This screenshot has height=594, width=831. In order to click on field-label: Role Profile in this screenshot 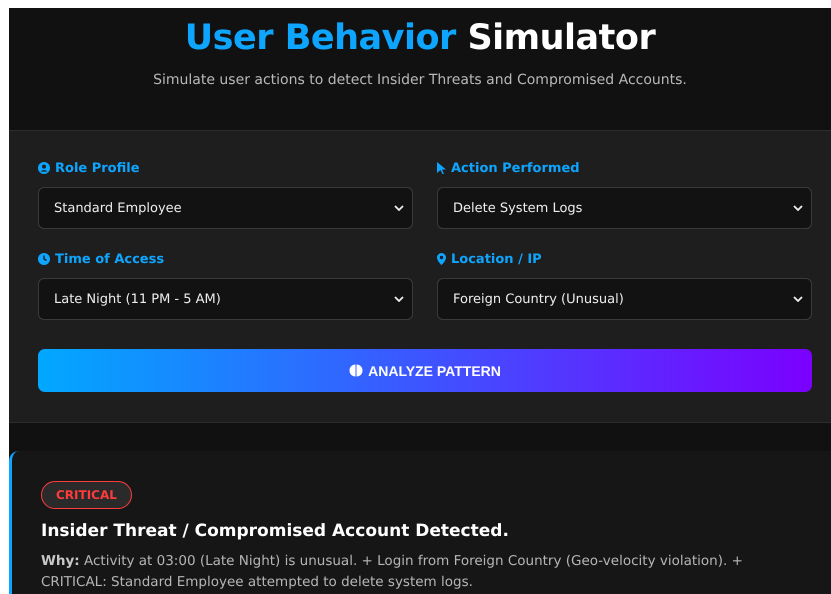, I will do `click(97, 168)`.